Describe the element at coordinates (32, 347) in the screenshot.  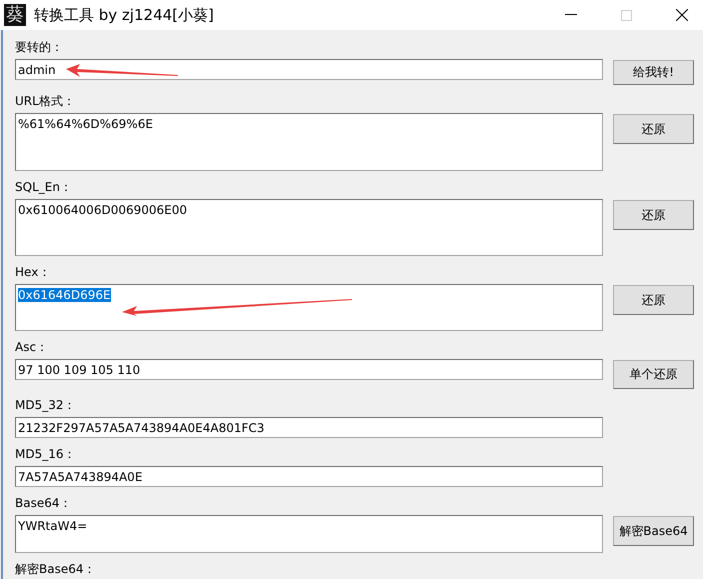
I see `field-label: Asc：` at that location.